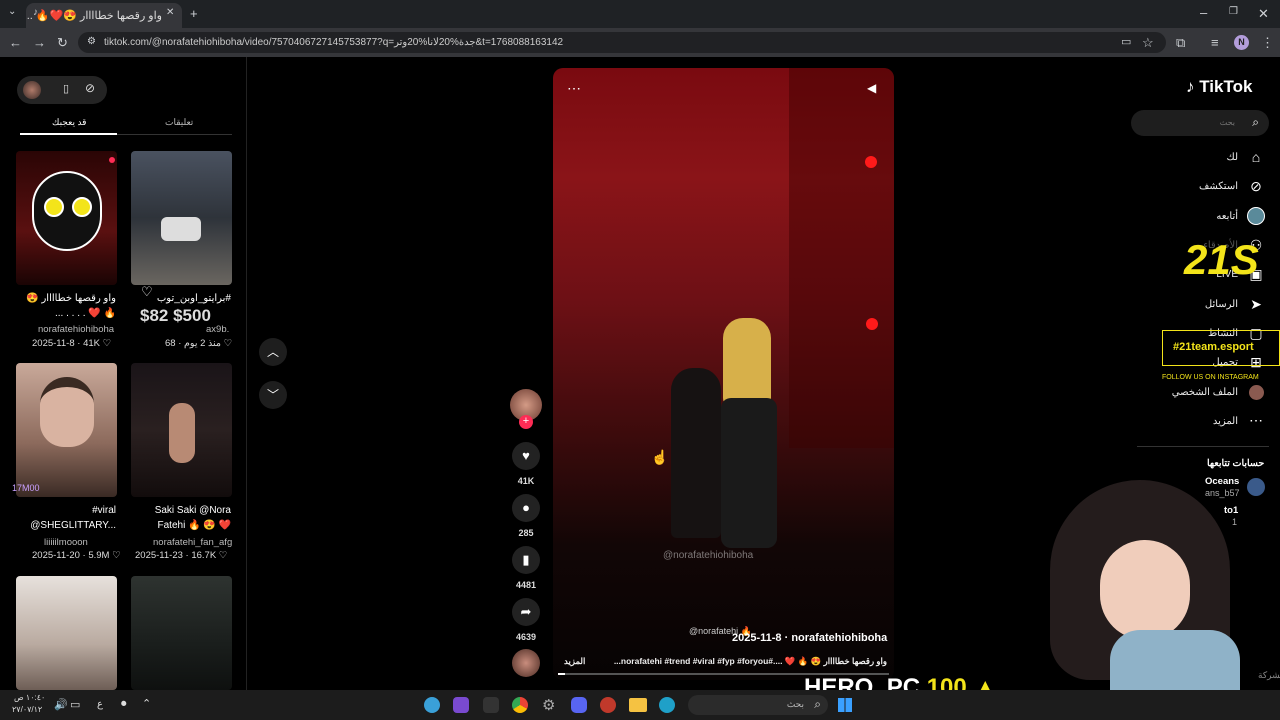 This screenshot has height=720, width=1280. I want to click on video-user: liiiiilmooon, so click(66, 542).